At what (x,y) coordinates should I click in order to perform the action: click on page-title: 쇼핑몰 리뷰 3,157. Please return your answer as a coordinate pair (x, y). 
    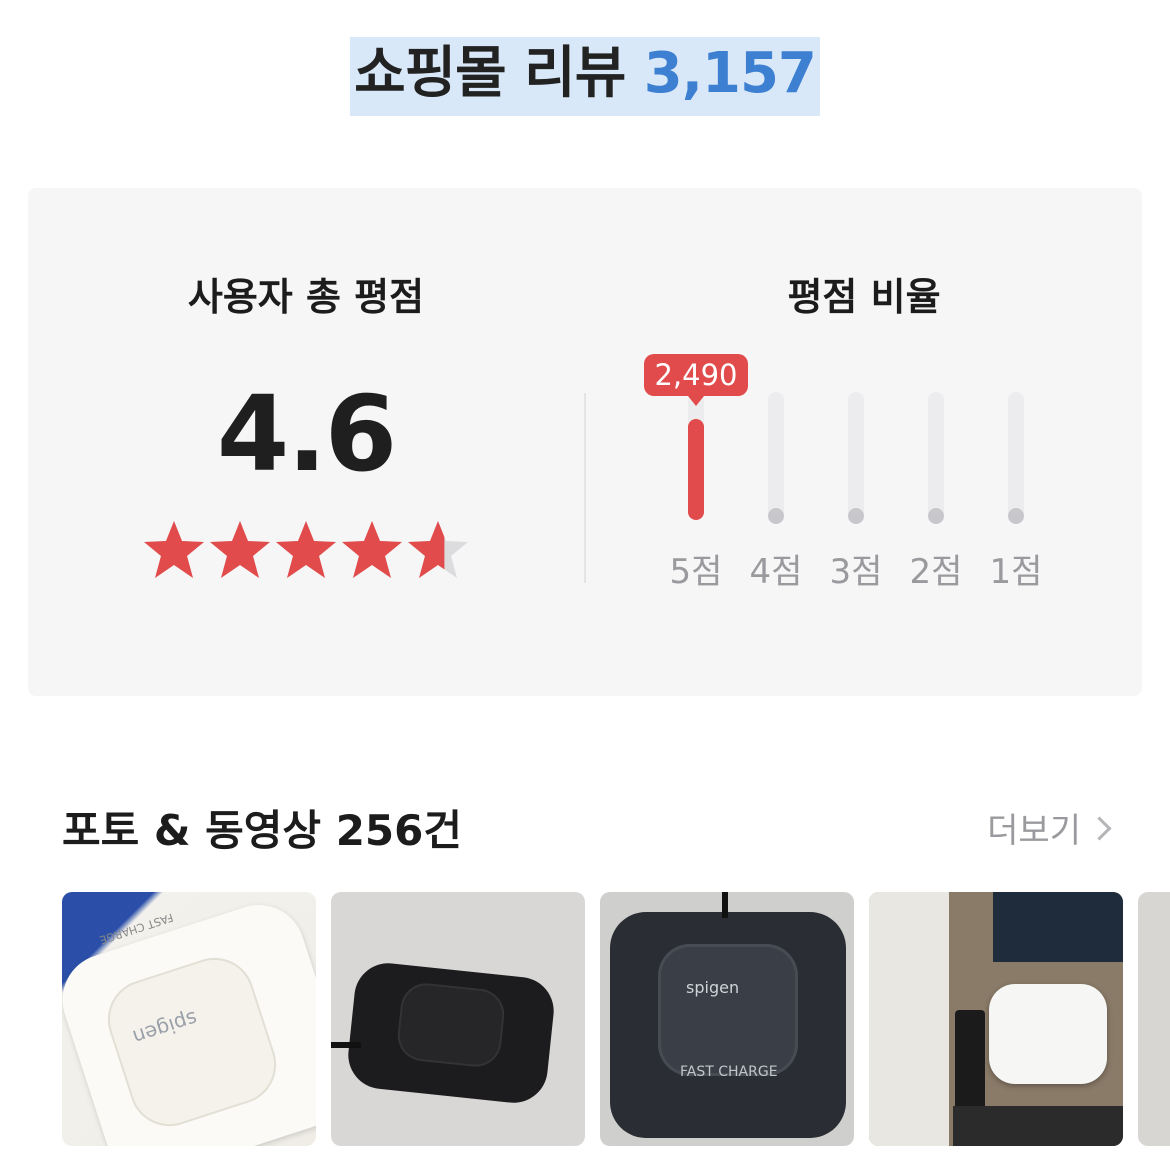
    Looking at the image, I should click on (585, 72).